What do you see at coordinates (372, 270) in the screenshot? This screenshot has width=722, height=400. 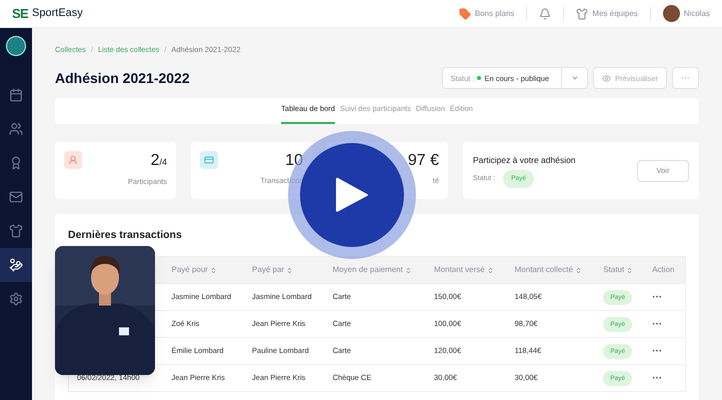 I see `column-header: Moyen de paiement` at bounding box center [372, 270].